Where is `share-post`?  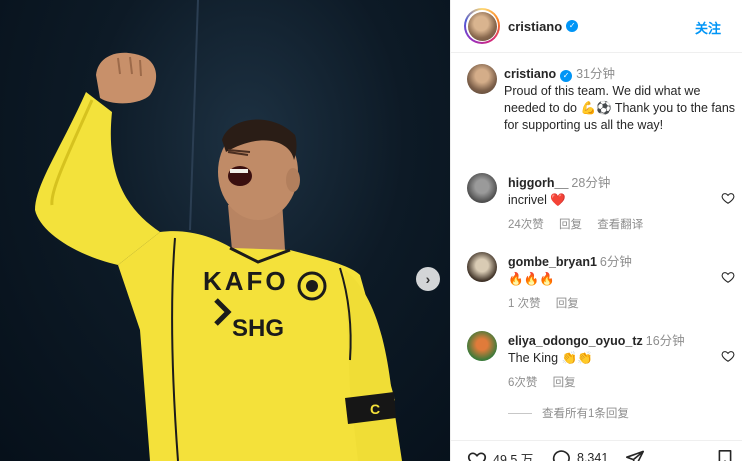 share-post is located at coordinates (638, 455).